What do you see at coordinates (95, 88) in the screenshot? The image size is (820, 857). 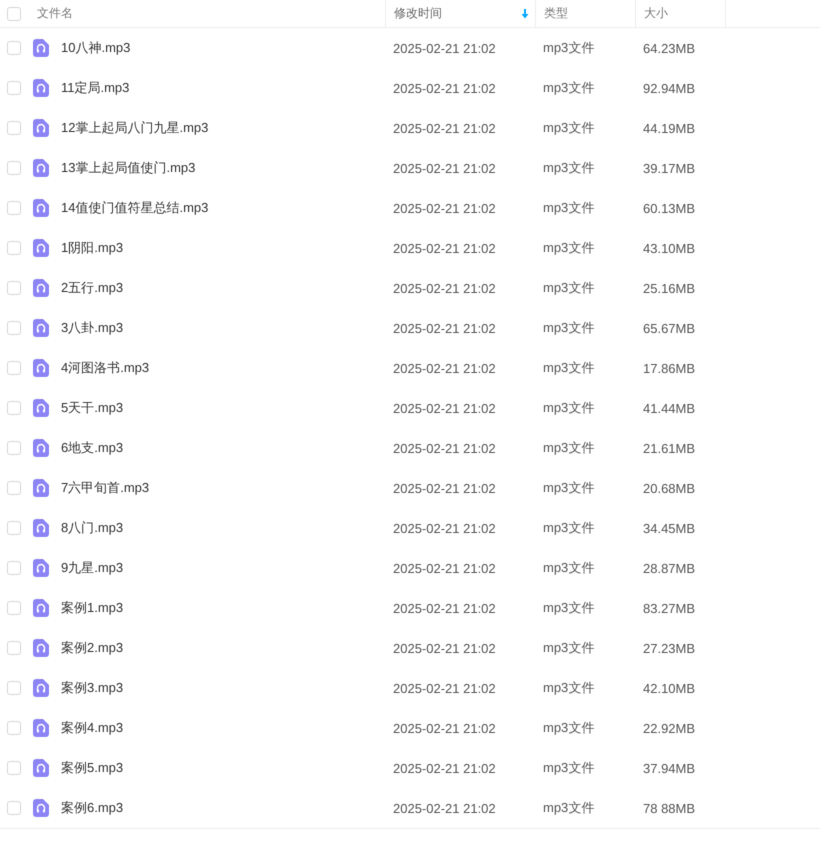 I see `file-name: 11定局.mp3` at bounding box center [95, 88].